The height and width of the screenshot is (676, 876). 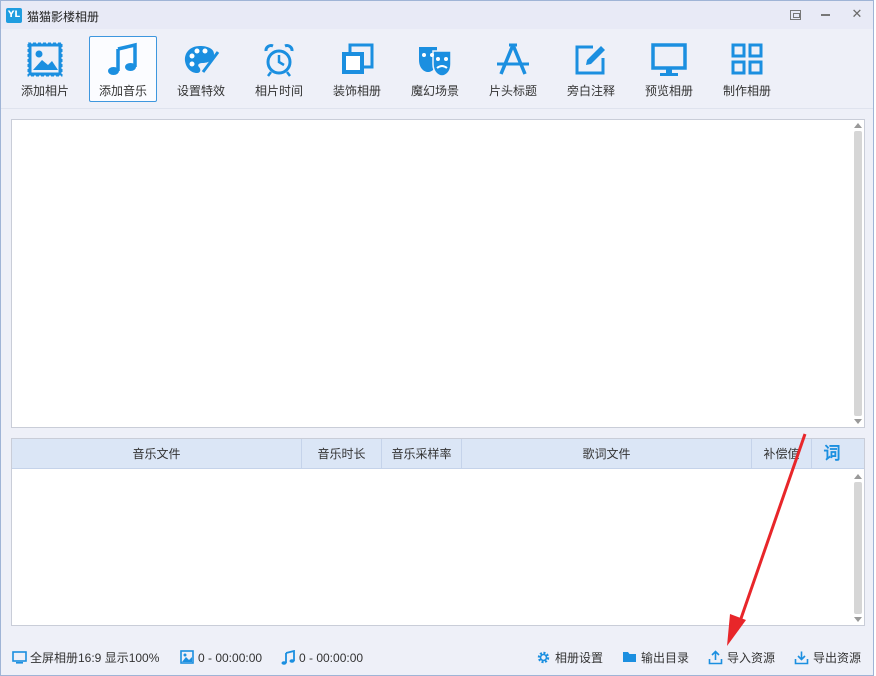 I want to click on restore-button, so click(x=795, y=14).